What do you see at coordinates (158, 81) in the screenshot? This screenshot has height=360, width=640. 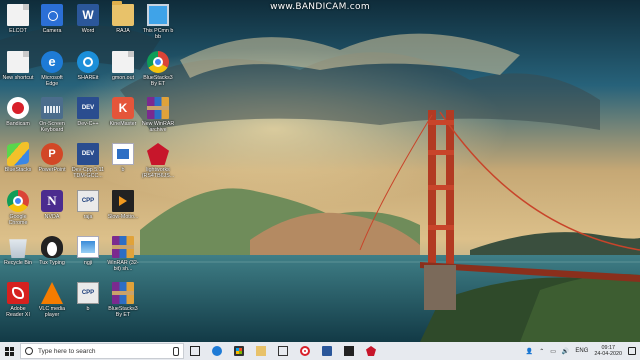 I see `desktop-icon-label: BlueStacks3 By ET` at bounding box center [158, 81].